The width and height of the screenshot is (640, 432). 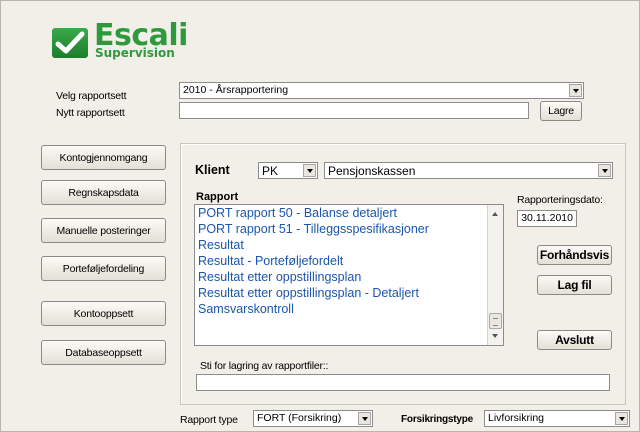 What do you see at coordinates (547, 218) in the screenshot?
I see `rapporteringsdato-input: 30.11.2010` at bounding box center [547, 218].